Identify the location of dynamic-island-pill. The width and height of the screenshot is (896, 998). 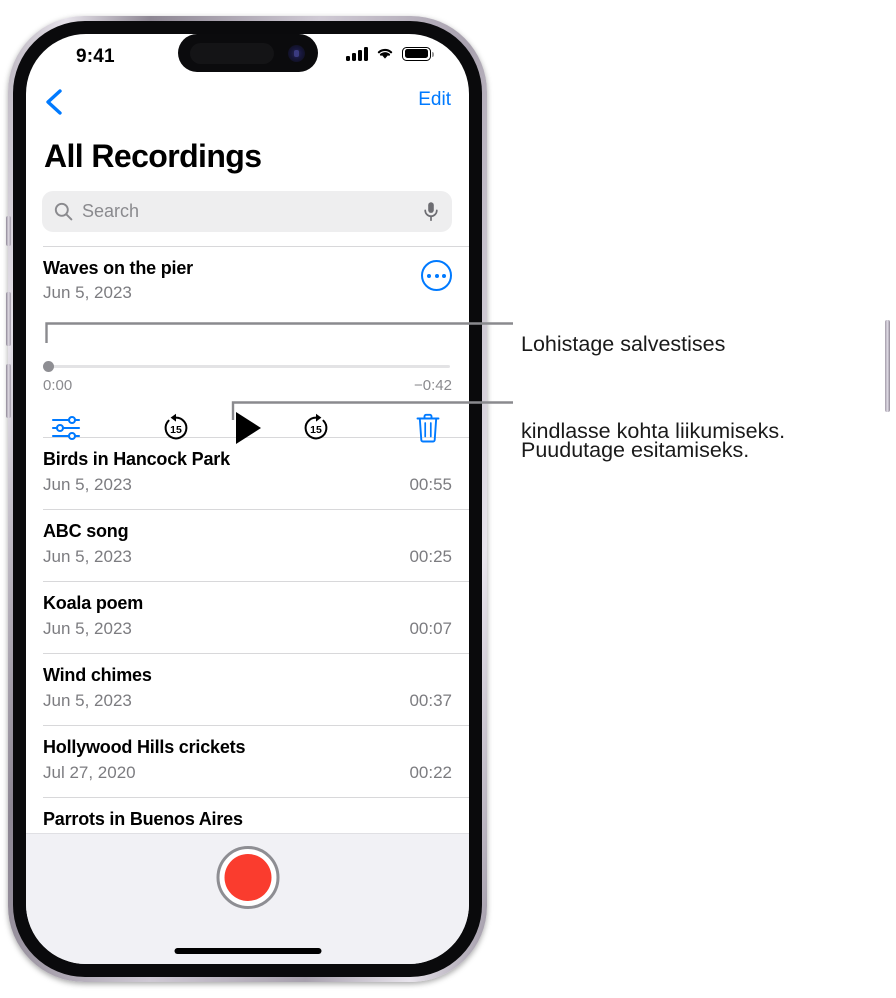
(232, 53).